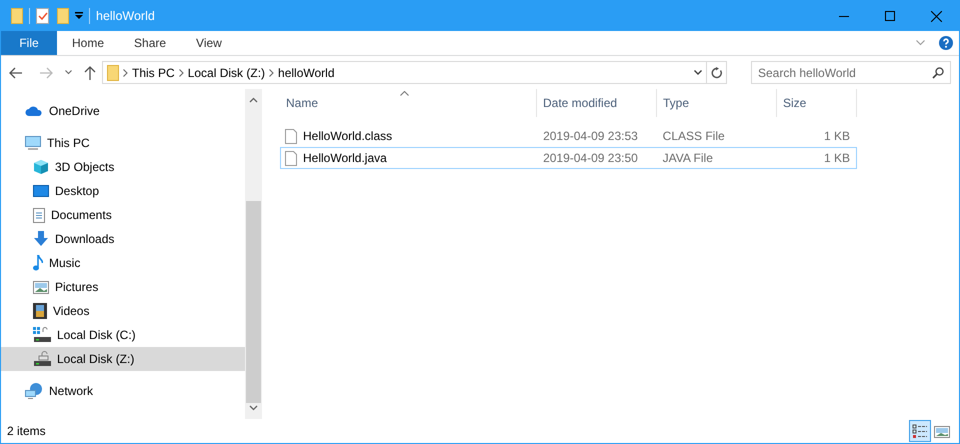  I want to click on window-title: helloWorld, so click(125, 16).